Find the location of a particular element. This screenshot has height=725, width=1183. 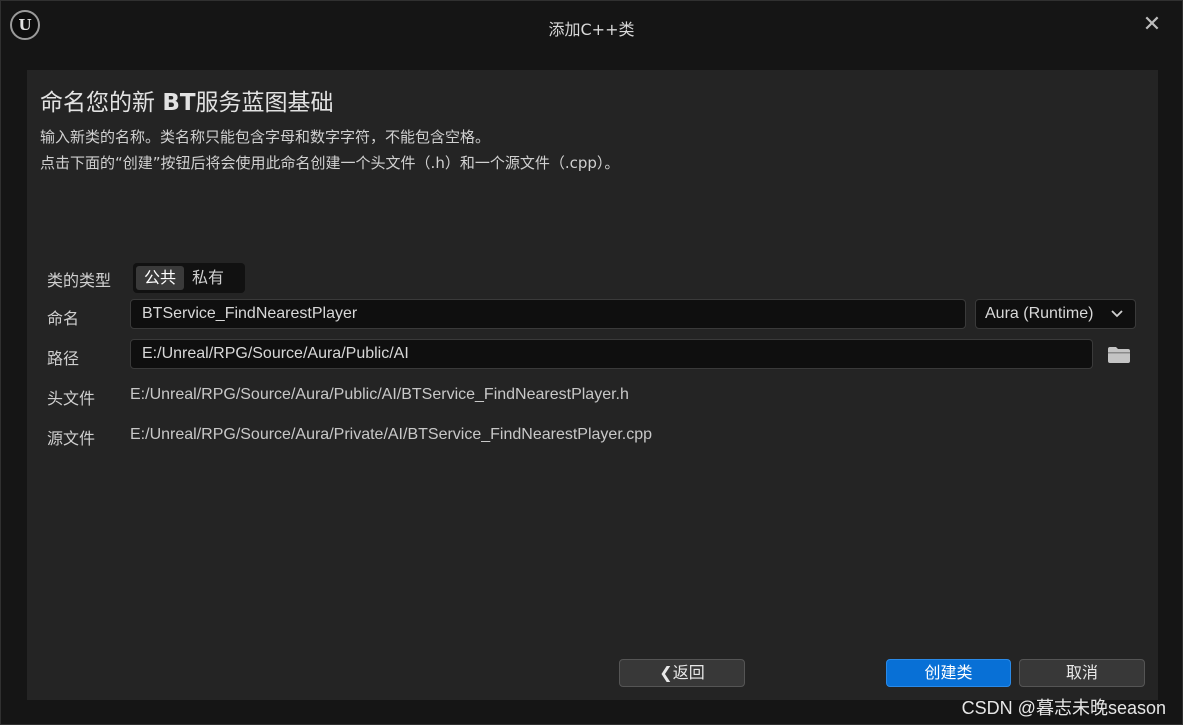

page-title-suffix: 服务蓝图基础 is located at coordinates (264, 103).